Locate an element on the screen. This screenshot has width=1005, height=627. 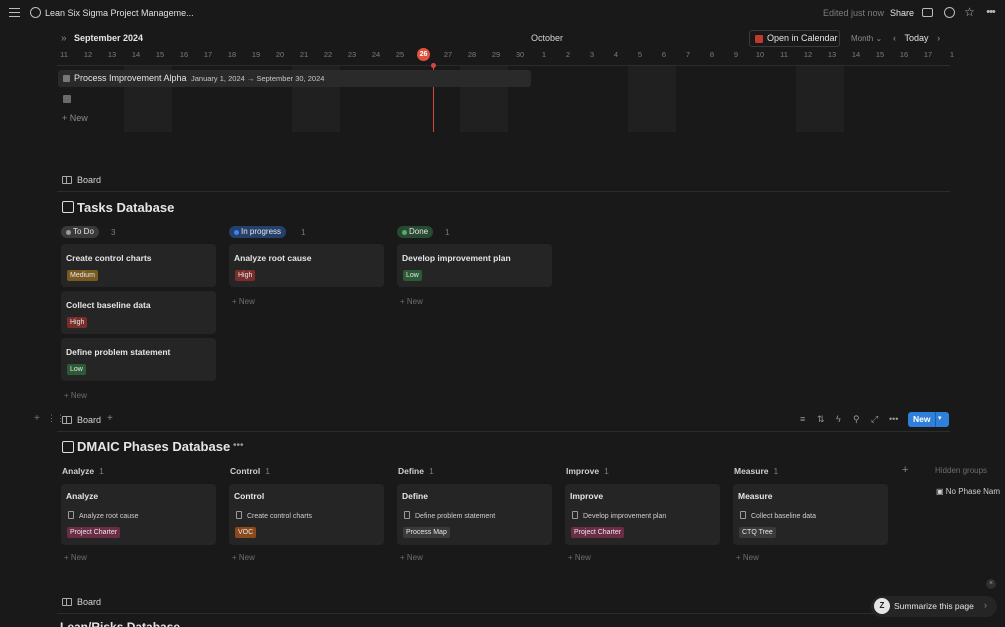
new-button: New ▾ is located at coordinates (928, 419).